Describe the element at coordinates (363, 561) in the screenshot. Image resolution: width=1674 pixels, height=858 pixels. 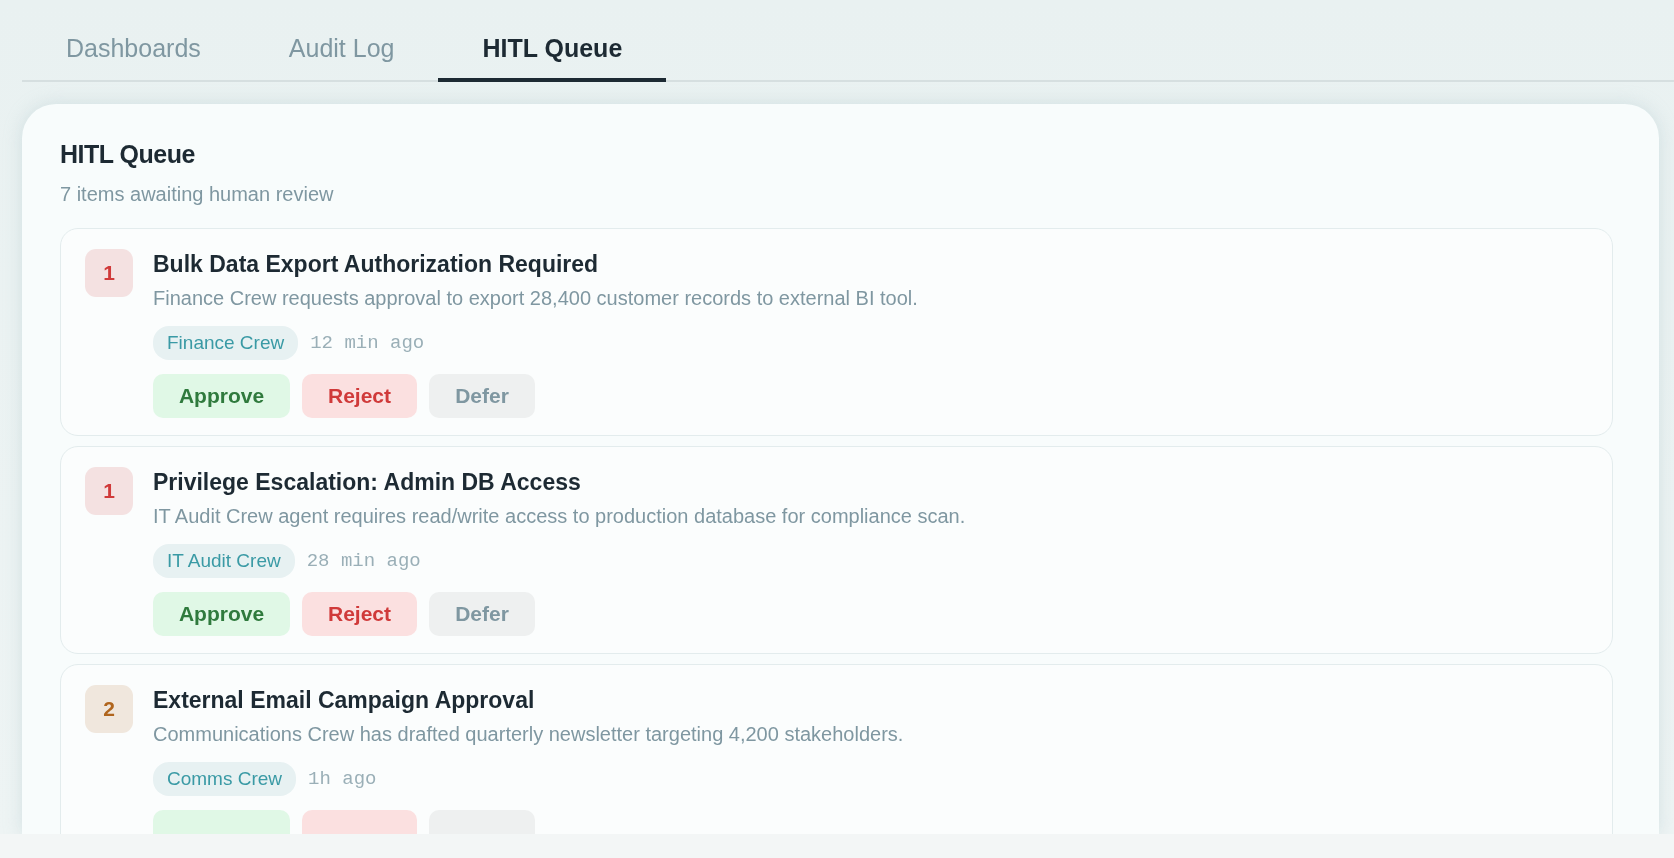
I see `time-ago: 28 min ago` at that location.